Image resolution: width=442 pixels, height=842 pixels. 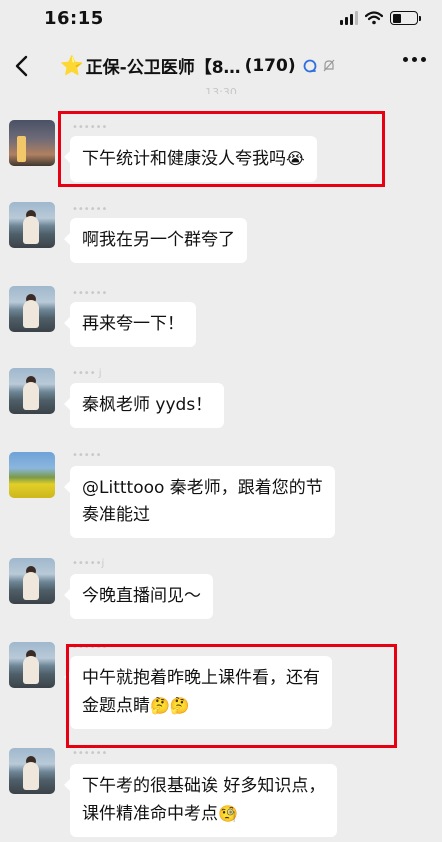 I want to click on status-icons, so click(x=380, y=18).